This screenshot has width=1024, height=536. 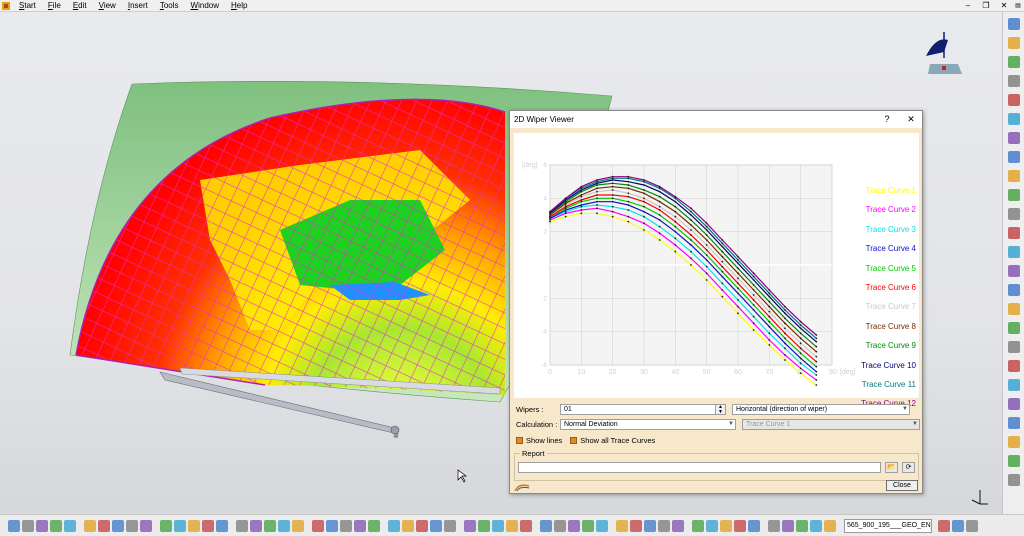 What do you see at coordinates (27, 6) in the screenshot?
I see `menu-start: Start` at bounding box center [27, 6].